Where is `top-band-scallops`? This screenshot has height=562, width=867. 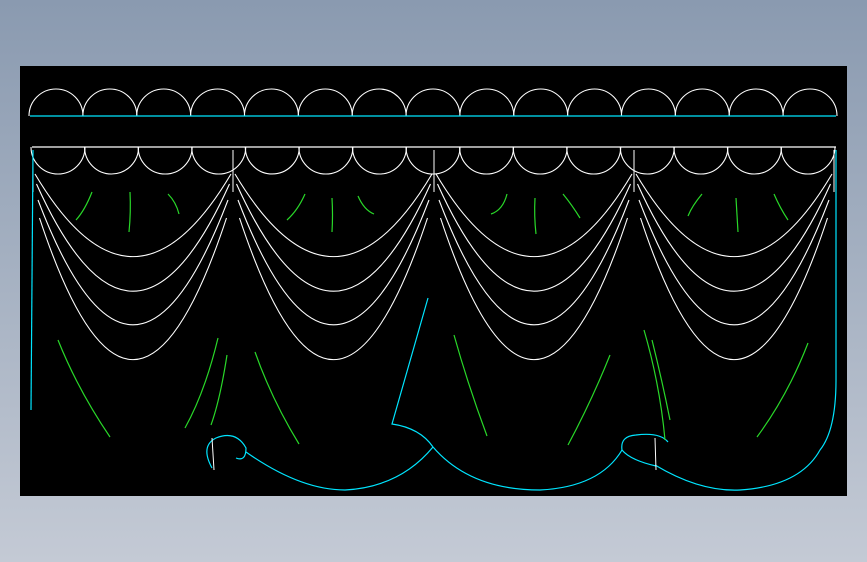
top-band-scallops is located at coordinates (433, 102).